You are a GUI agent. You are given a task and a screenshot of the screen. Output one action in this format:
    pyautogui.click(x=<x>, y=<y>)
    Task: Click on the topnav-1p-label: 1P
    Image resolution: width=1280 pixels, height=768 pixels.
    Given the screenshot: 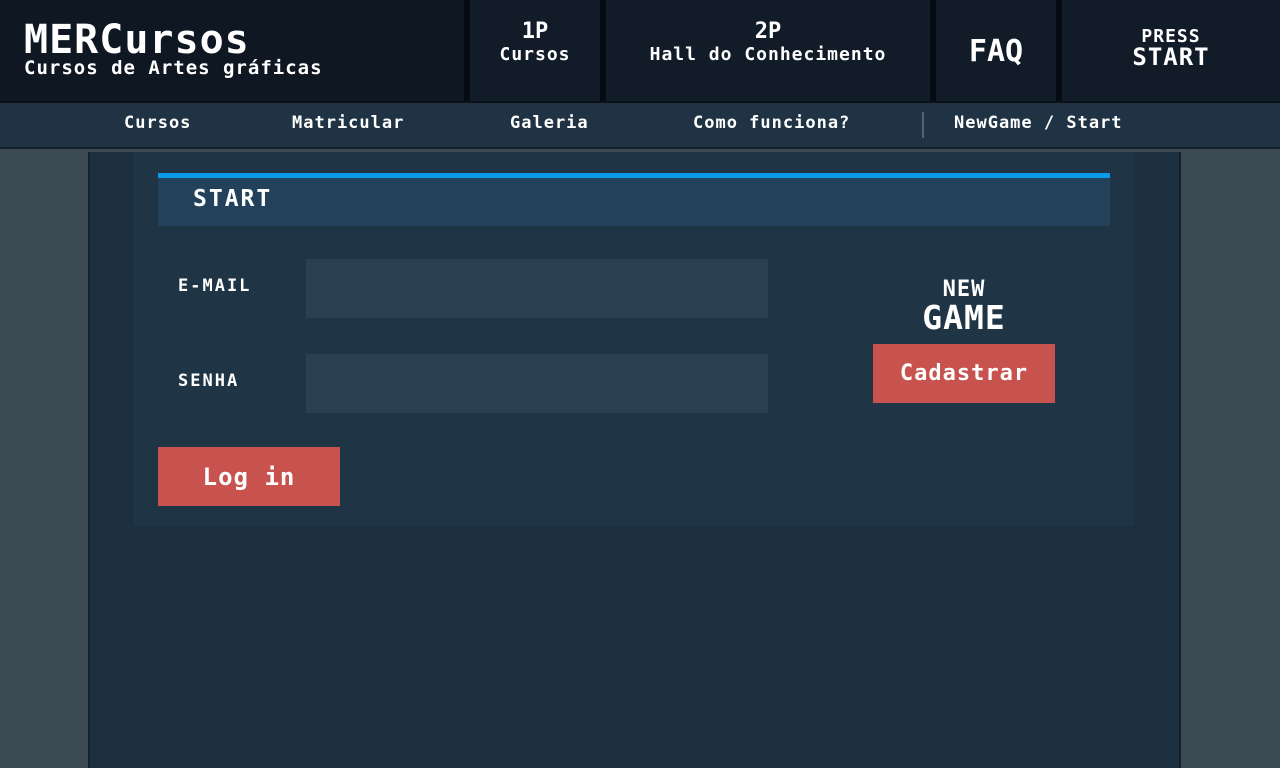 What is the action you would take?
    pyautogui.click(x=535, y=31)
    